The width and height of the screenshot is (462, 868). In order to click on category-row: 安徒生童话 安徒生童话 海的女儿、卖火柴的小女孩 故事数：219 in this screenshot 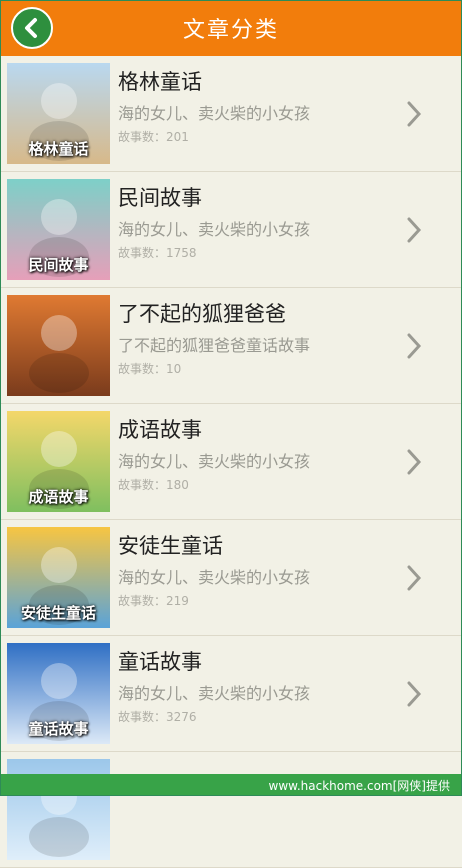, I will do `click(231, 578)`.